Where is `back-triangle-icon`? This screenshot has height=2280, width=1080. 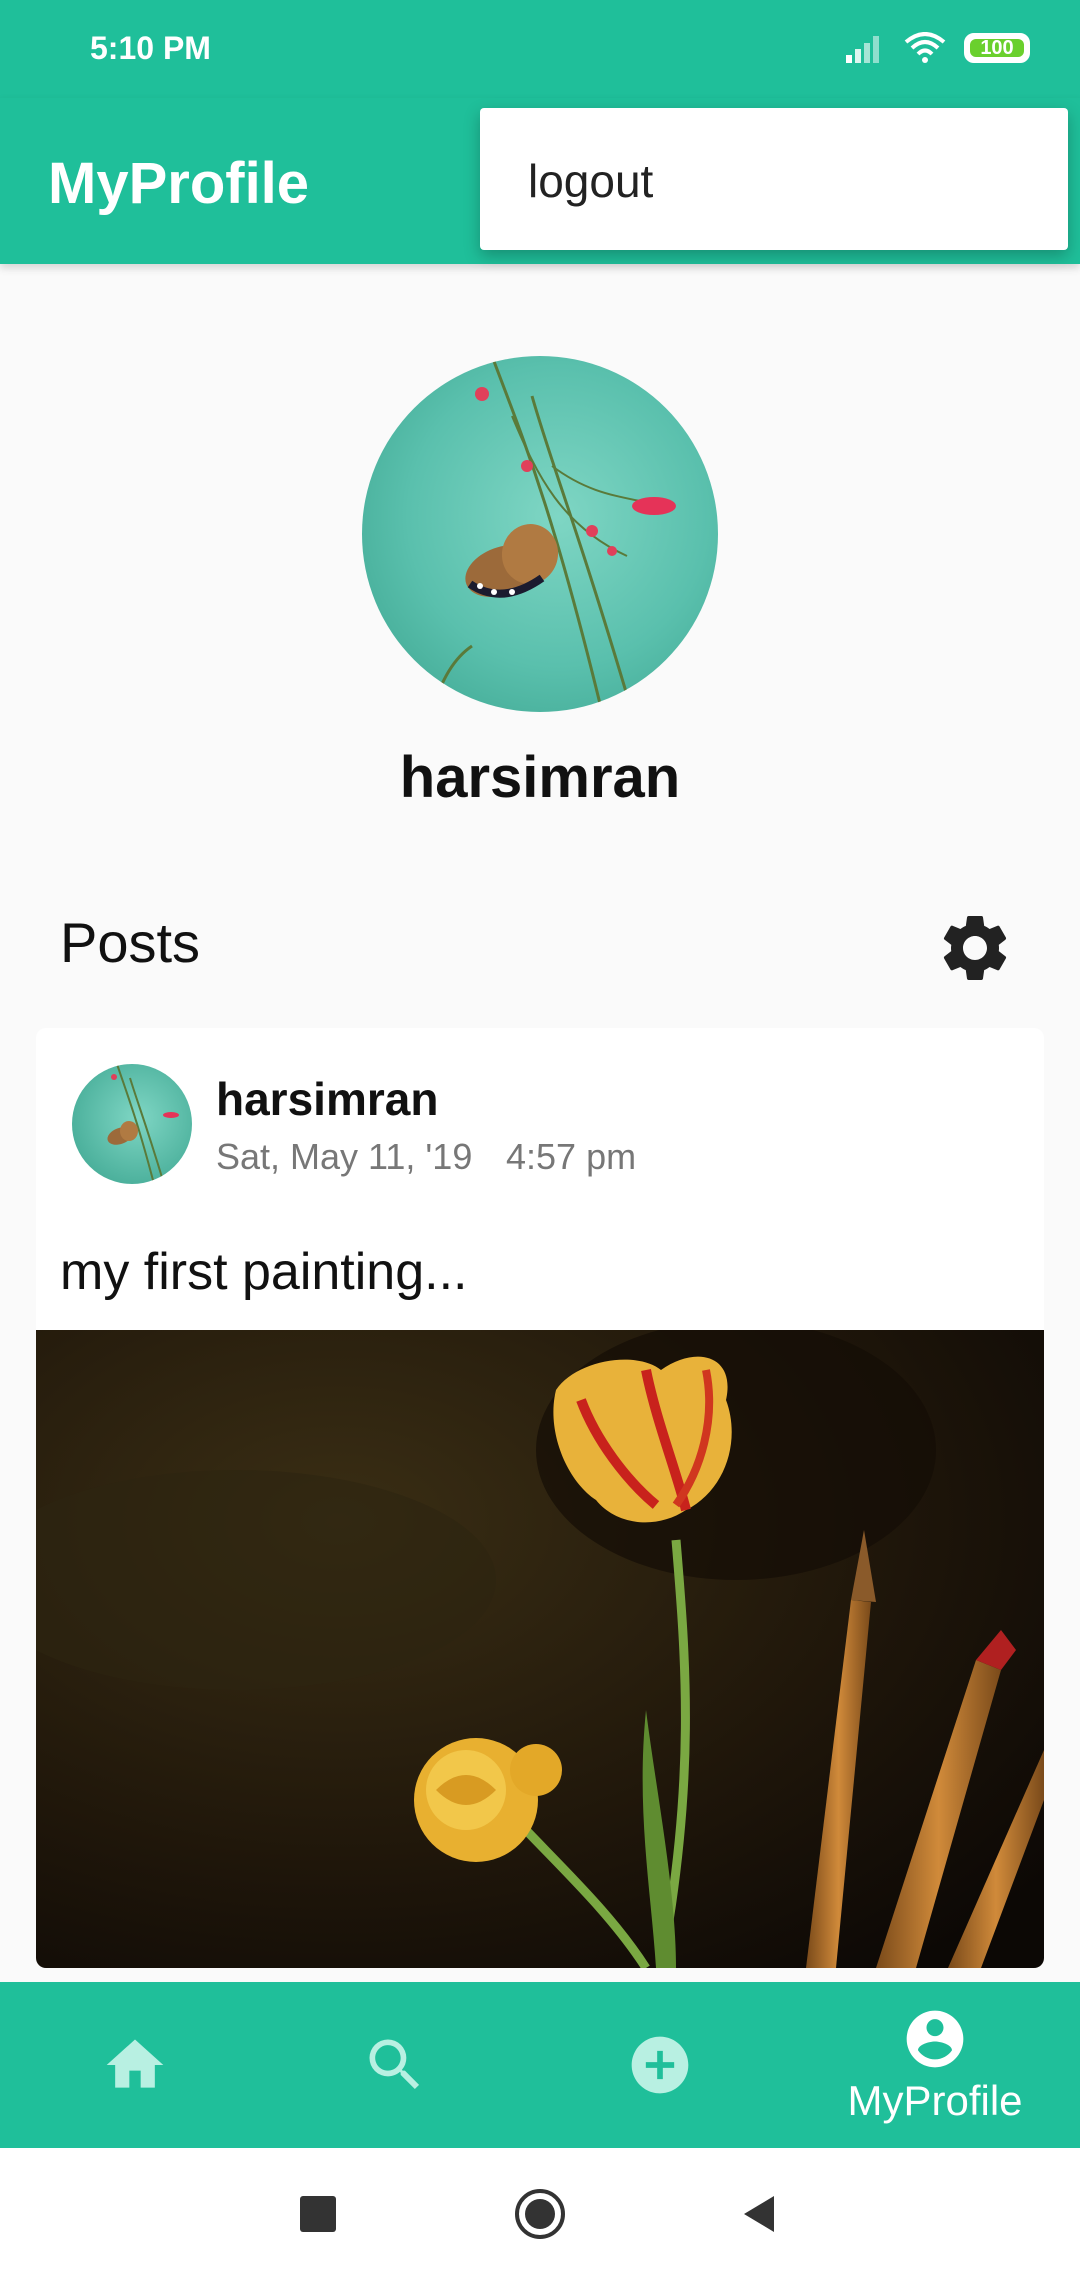 back-triangle-icon is located at coordinates (759, 2214).